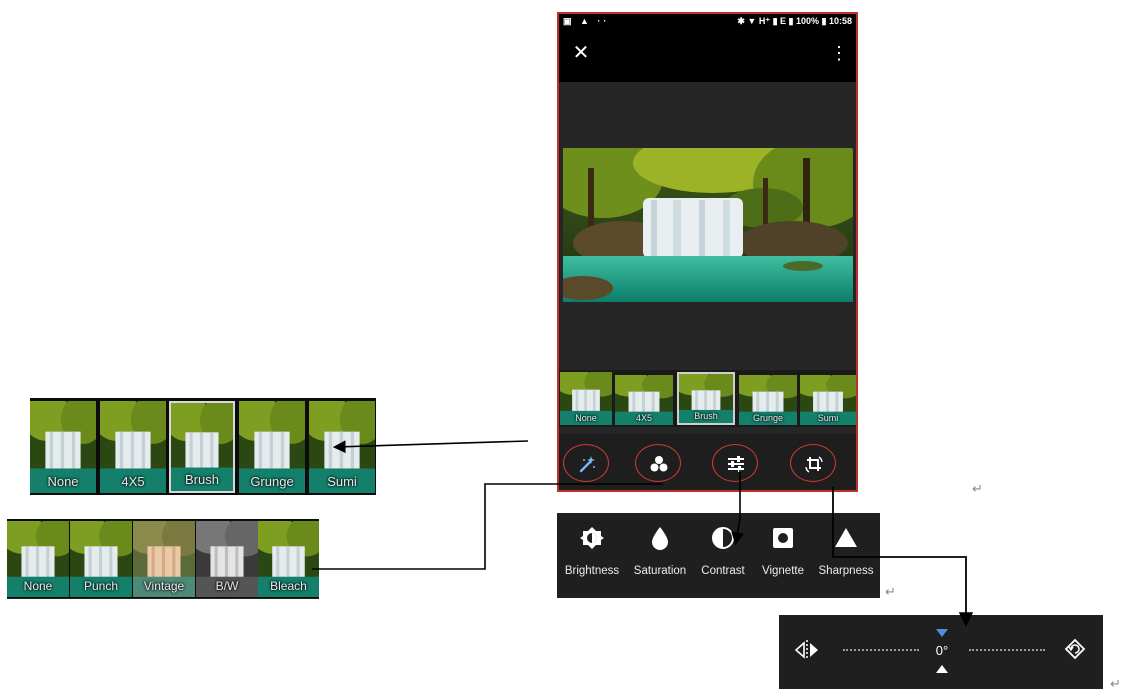  Describe the element at coordinates (794, 21) in the screenshot. I see `status-icons-right: ✱ ▼ H⁺ ▮ E ▮ 100% ▮ 10:58` at that location.